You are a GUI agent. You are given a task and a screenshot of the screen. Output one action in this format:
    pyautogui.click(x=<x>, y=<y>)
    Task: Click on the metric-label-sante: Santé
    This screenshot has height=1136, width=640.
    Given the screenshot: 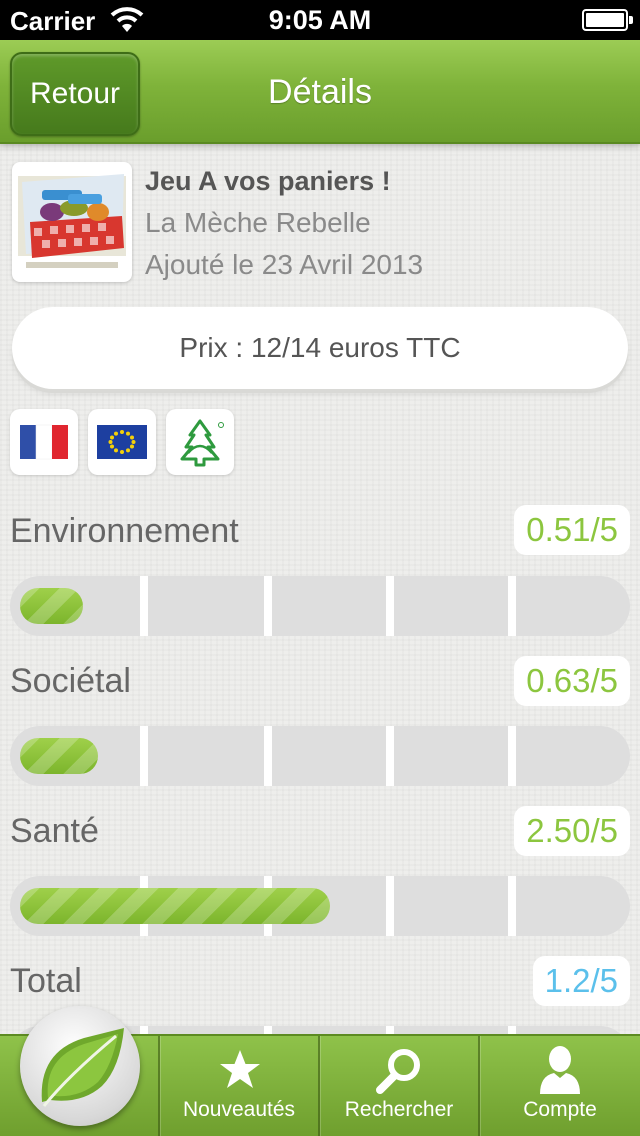 What is the action you would take?
    pyautogui.click(x=54, y=831)
    